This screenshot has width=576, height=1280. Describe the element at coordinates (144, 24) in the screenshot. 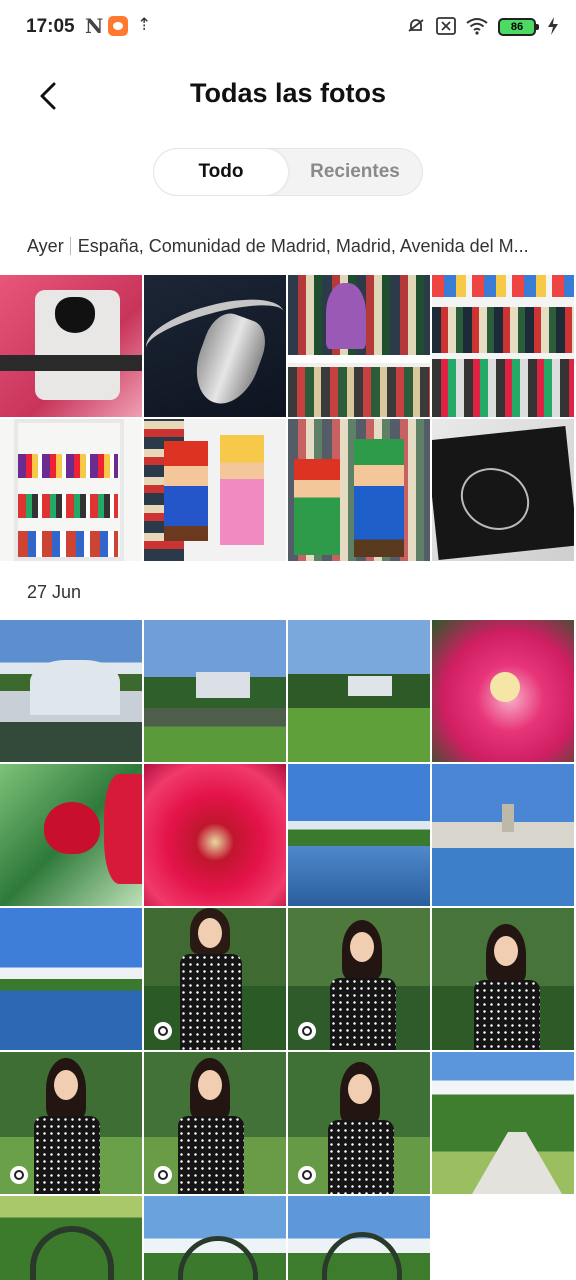

I see `upload-icon: ⇡` at that location.